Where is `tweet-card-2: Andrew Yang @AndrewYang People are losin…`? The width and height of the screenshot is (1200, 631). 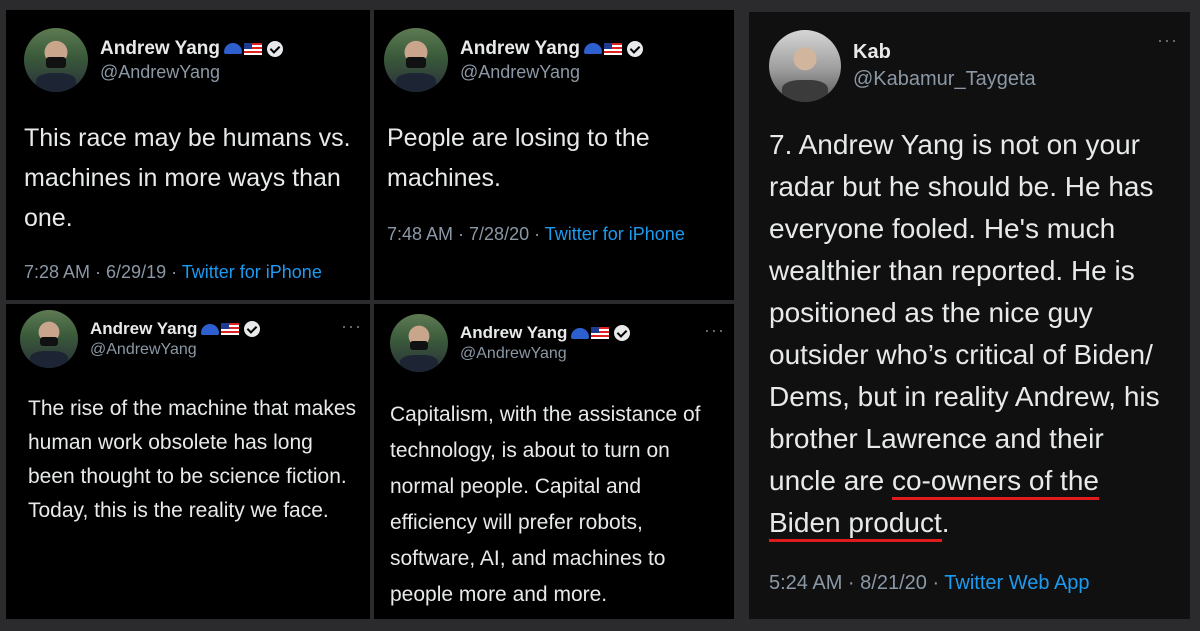
tweet-card-2: Andrew Yang @AndrewYang People are losin… is located at coordinates (554, 155).